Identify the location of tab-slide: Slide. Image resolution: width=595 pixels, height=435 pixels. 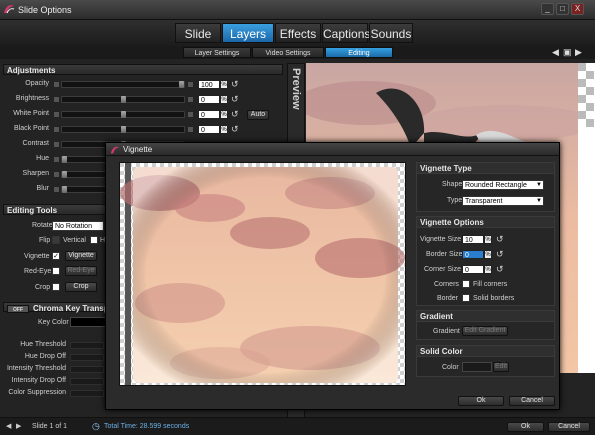
(198, 33).